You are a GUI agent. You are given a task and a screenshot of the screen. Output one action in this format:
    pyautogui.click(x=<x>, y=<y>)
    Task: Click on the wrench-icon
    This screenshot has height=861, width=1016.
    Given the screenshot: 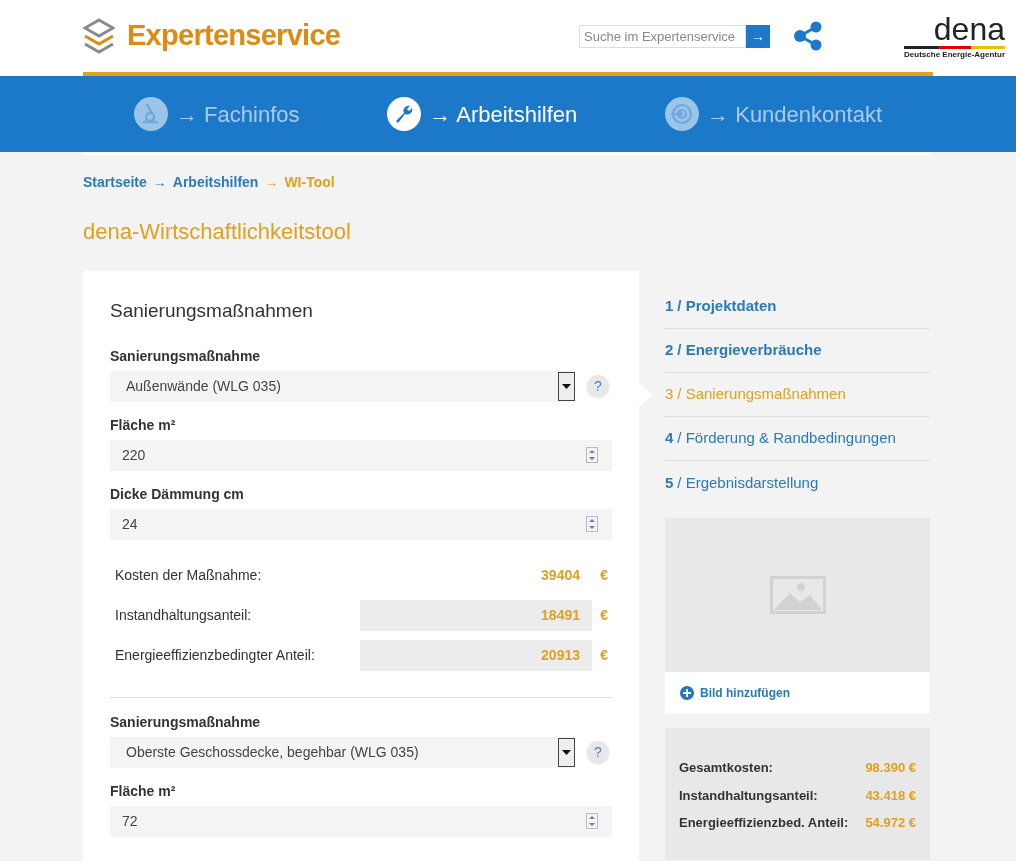 What is the action you would take?
    pyautogui.click(x=404, y=114)
    